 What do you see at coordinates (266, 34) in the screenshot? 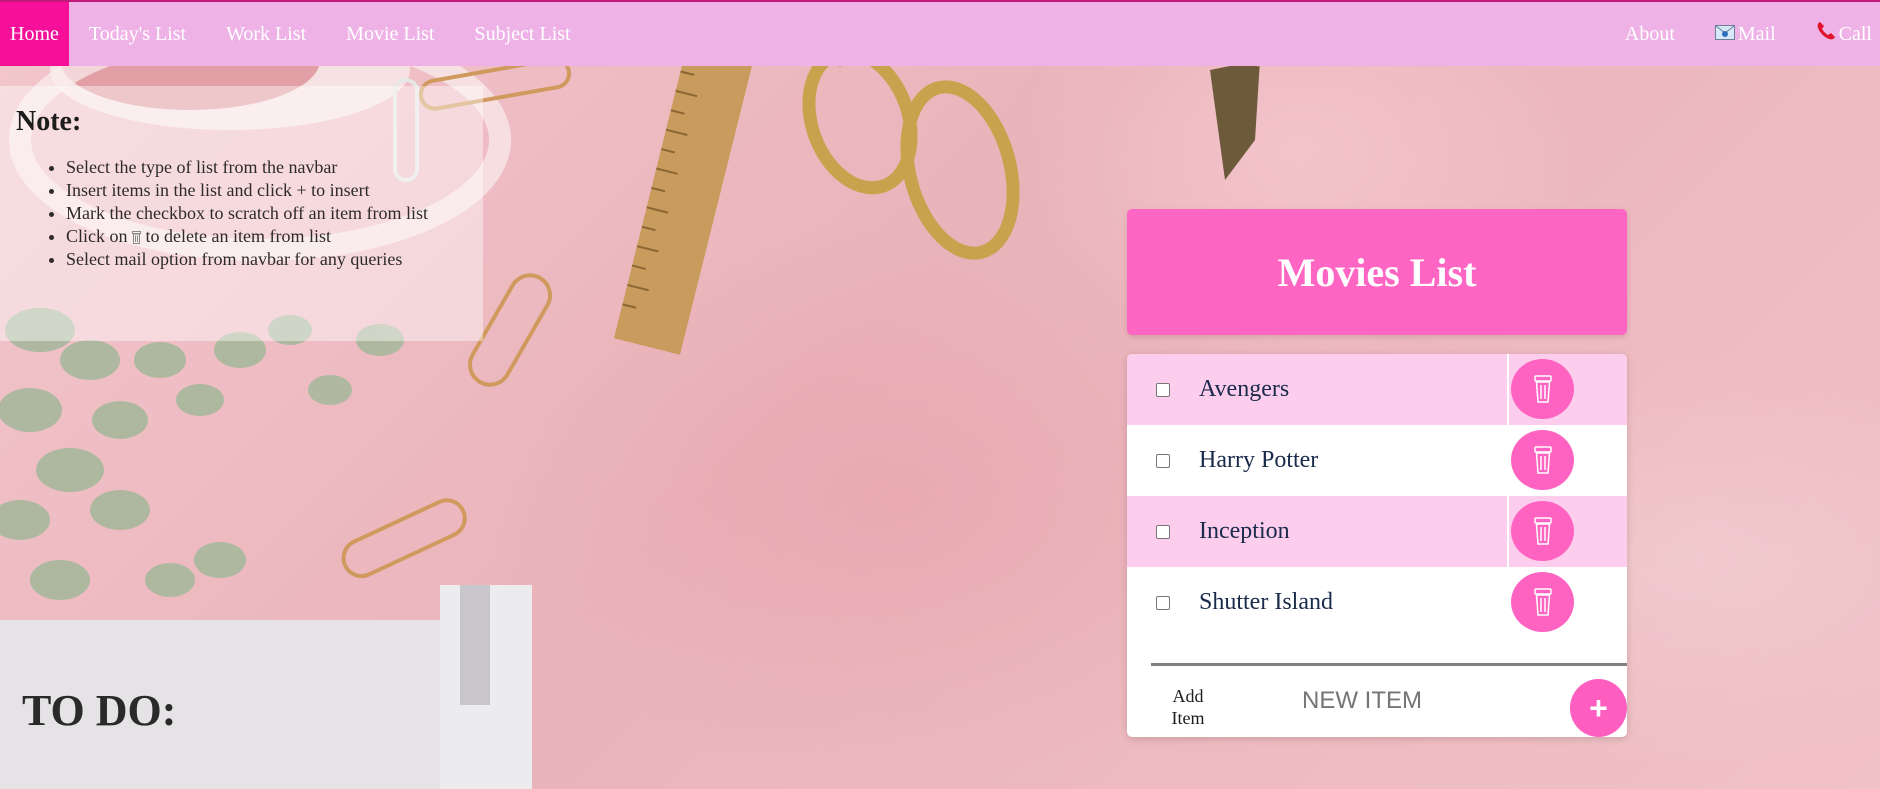
I see `nav-work-list: Work List` at bounding box center [266, 34].